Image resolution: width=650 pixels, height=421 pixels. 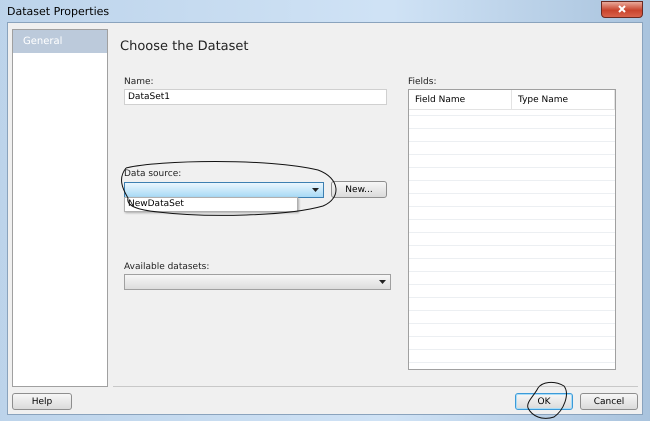 What do you see at coordinates (563, 99) in the screenshot?
I see `column-header: Type Name` at bounding box center [563, 99].